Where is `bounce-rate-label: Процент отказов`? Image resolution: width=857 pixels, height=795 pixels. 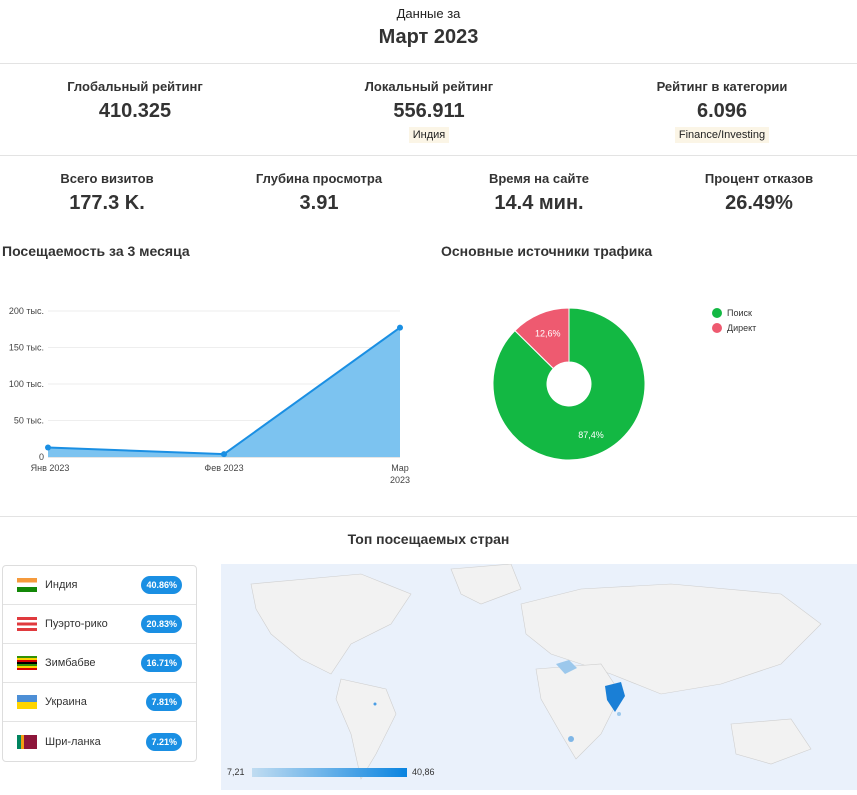 bounce-rate-label: Процент отказов is located at coordinates (759, 178).